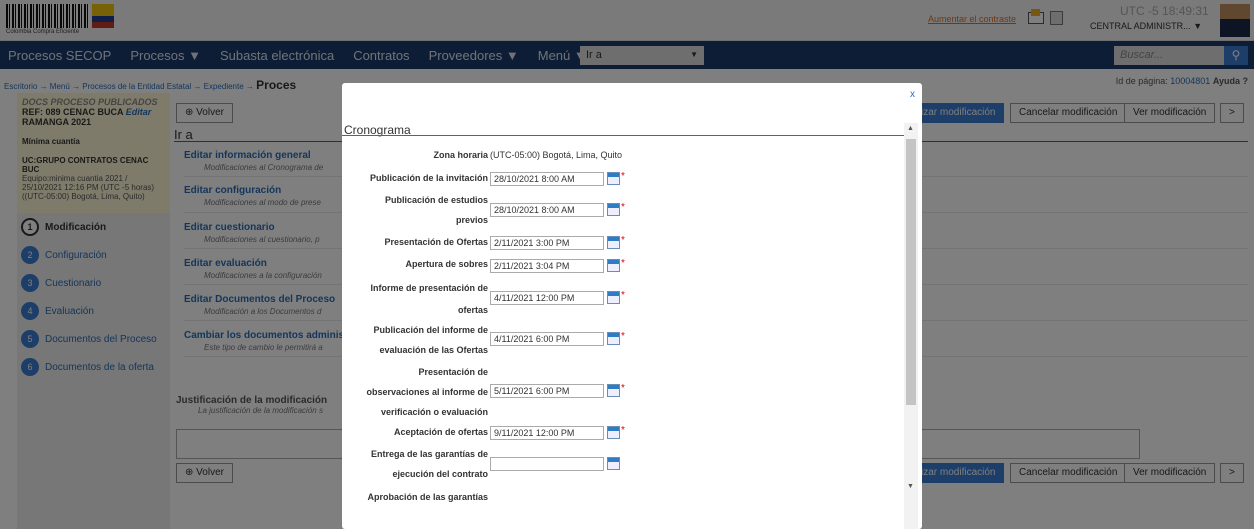  Describe the element at coordinates (460, 155) in the screenshot. I see `timezone-label: Zona horaria` at that location.